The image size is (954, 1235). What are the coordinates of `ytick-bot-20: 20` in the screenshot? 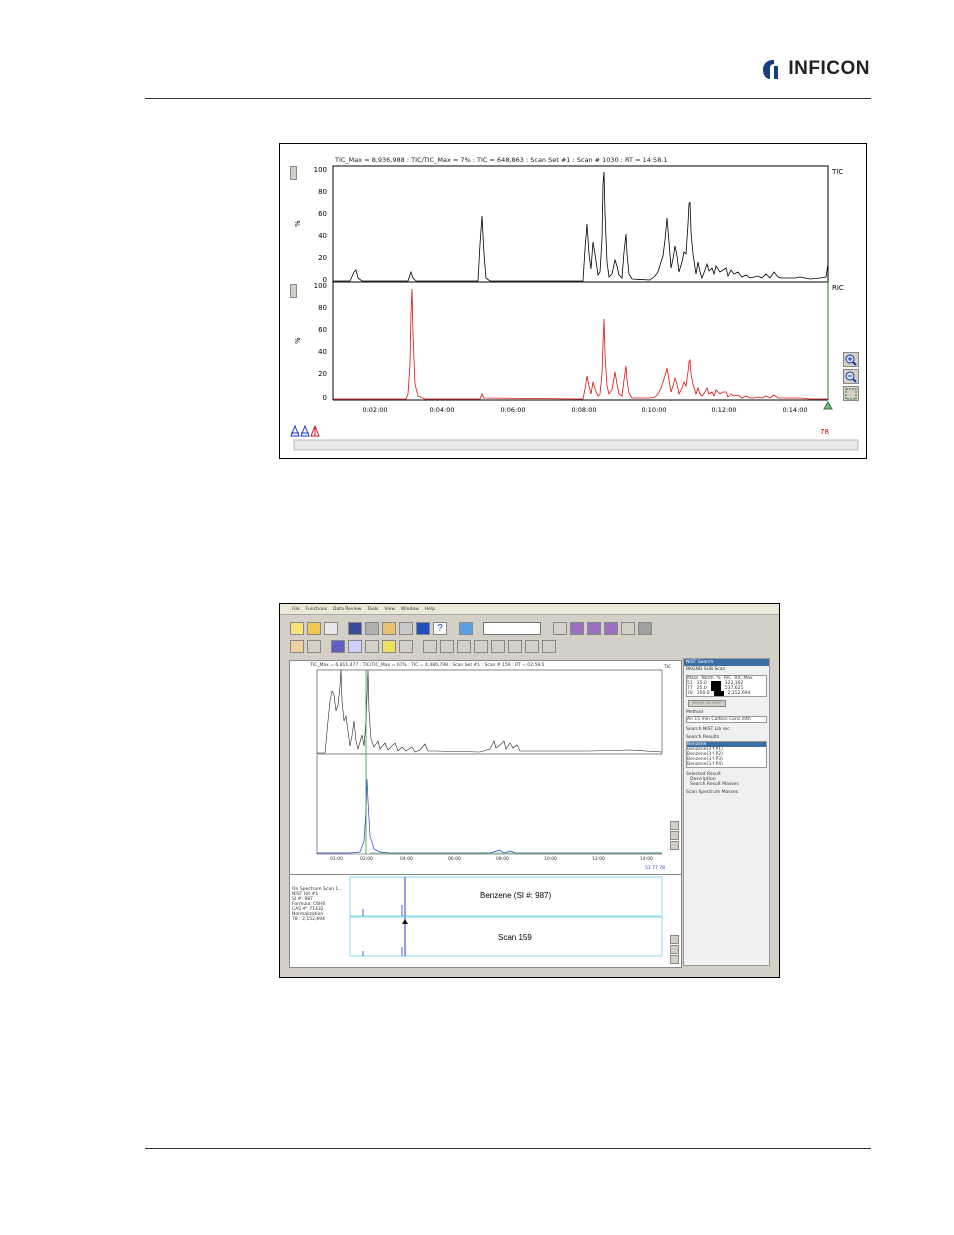 It's located at (322, 374).